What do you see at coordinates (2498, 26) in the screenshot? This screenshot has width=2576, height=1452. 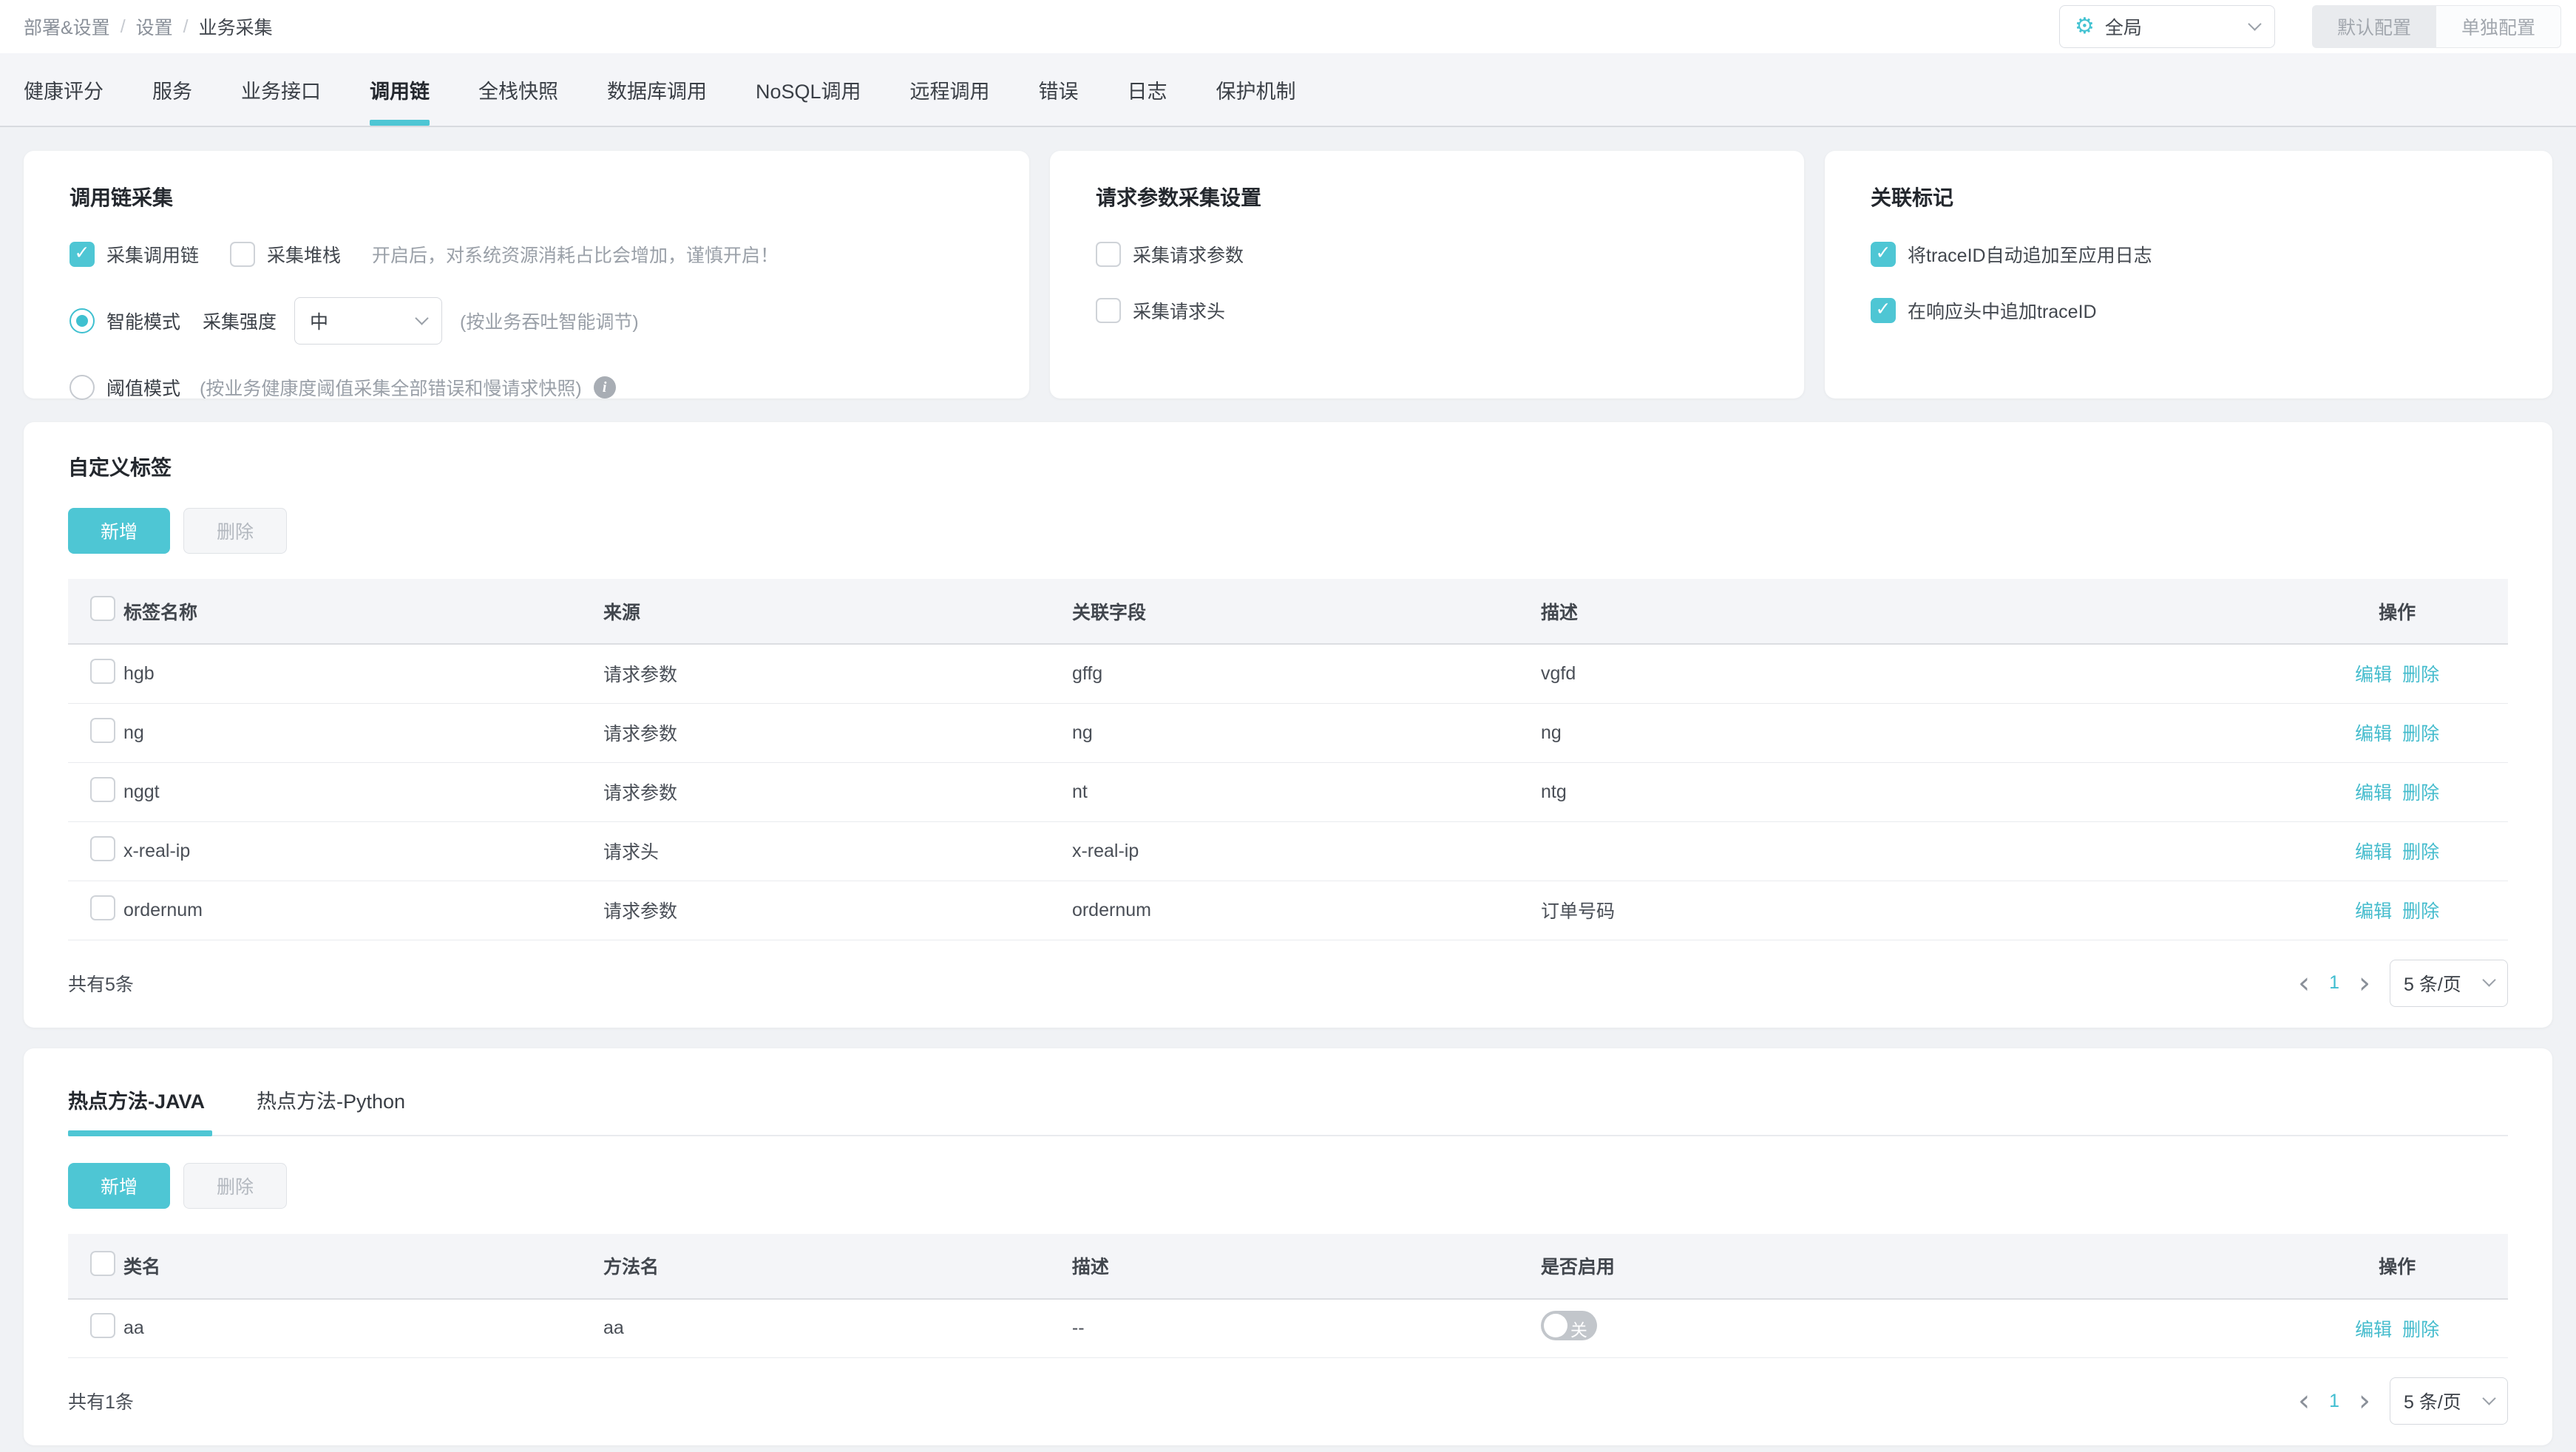 I see `separate-config-button: 单独配置` at bounding box center [2498, 26].